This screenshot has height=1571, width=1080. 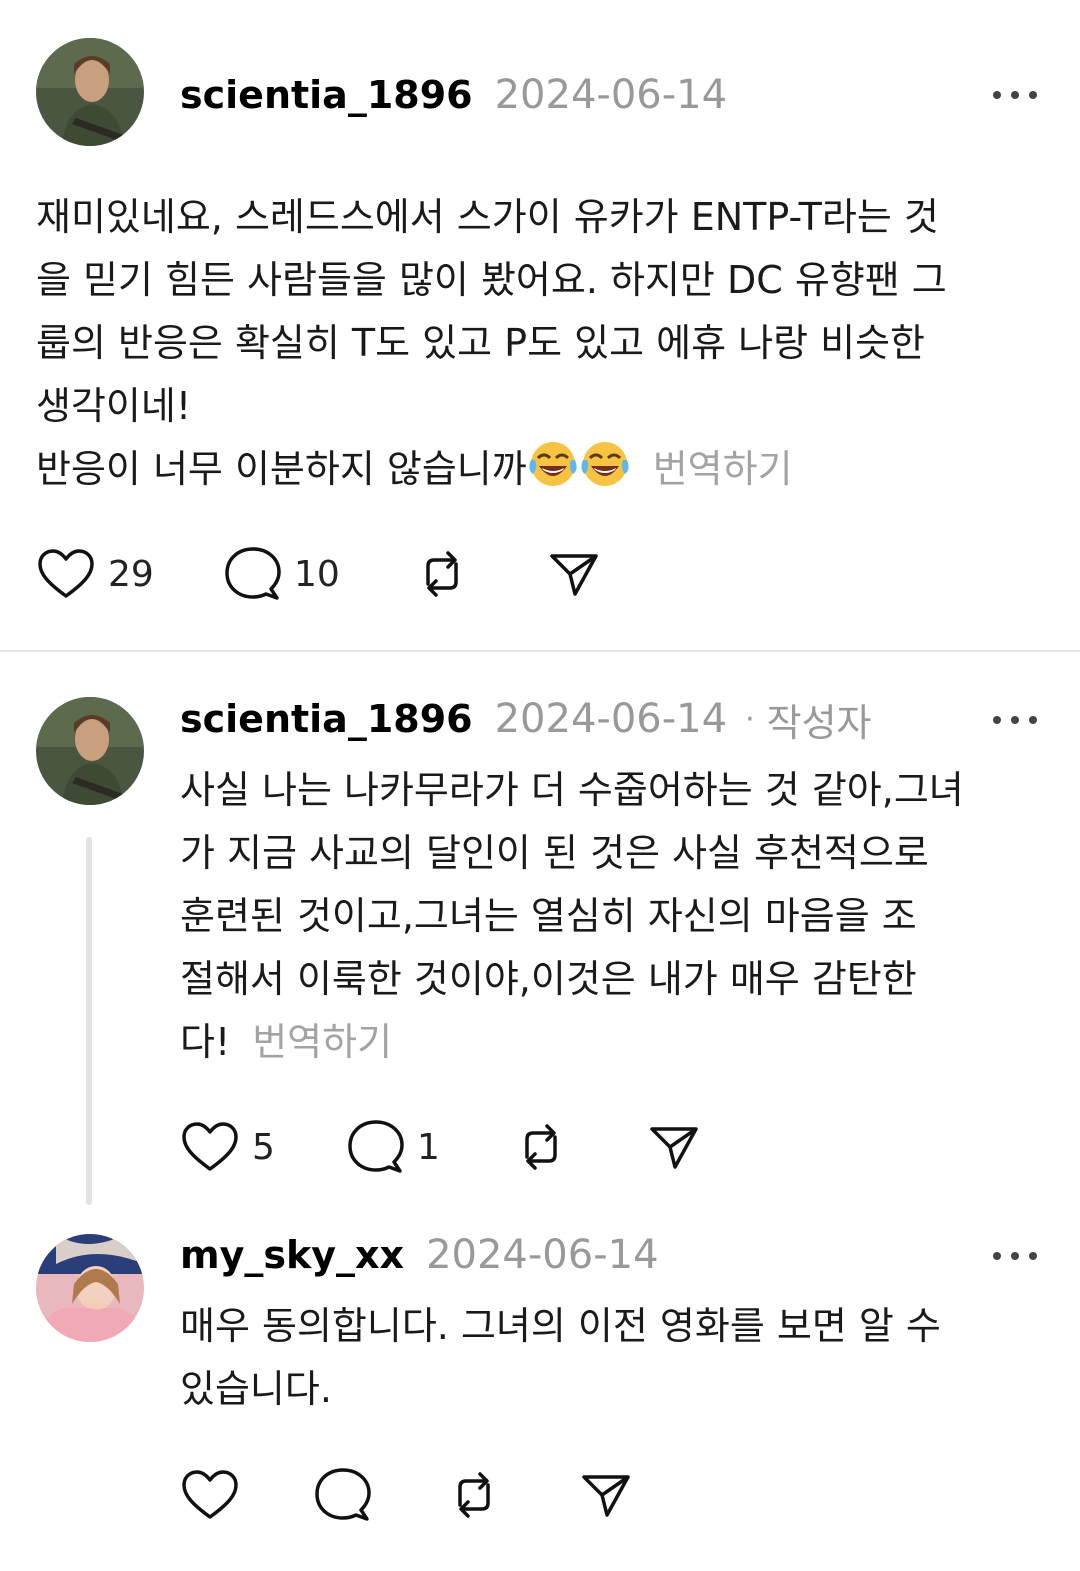 I want to click on post-text-line: 룹의 반응은 확실히 T도 있고 P도 있고 에휴 나랑 비슷한, so click(x=481, y=343).